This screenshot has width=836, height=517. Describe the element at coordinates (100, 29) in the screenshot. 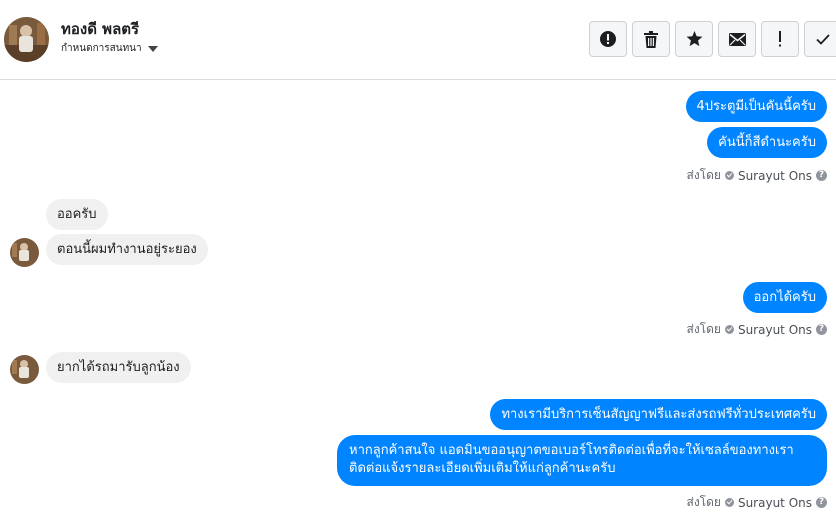

I see `contact-name: ทองดี พลตรี` at that location.